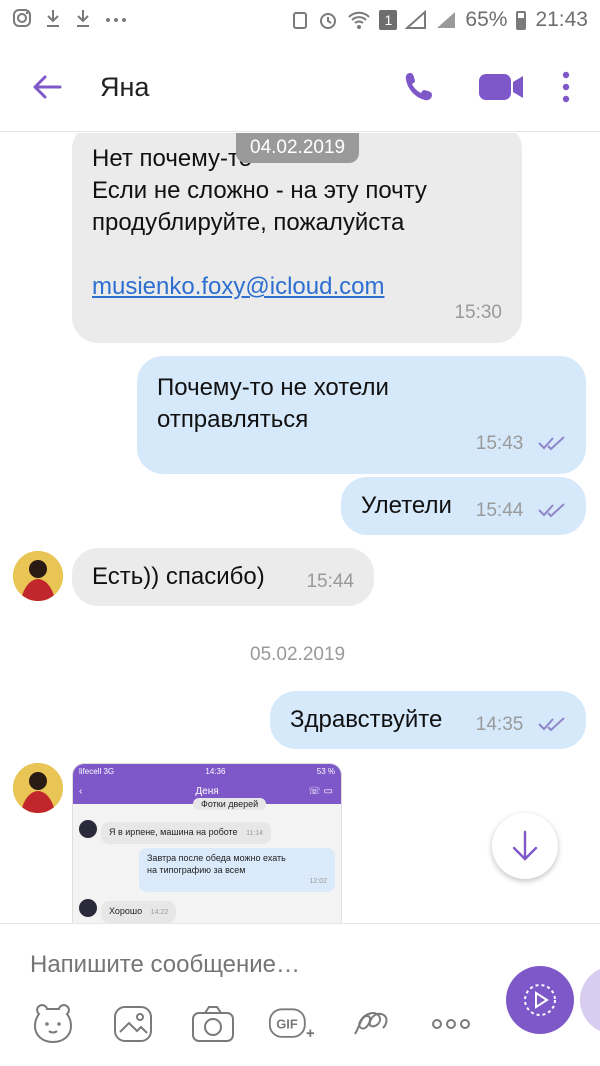  I want to click on doodle-icon, so click(371, 1023).